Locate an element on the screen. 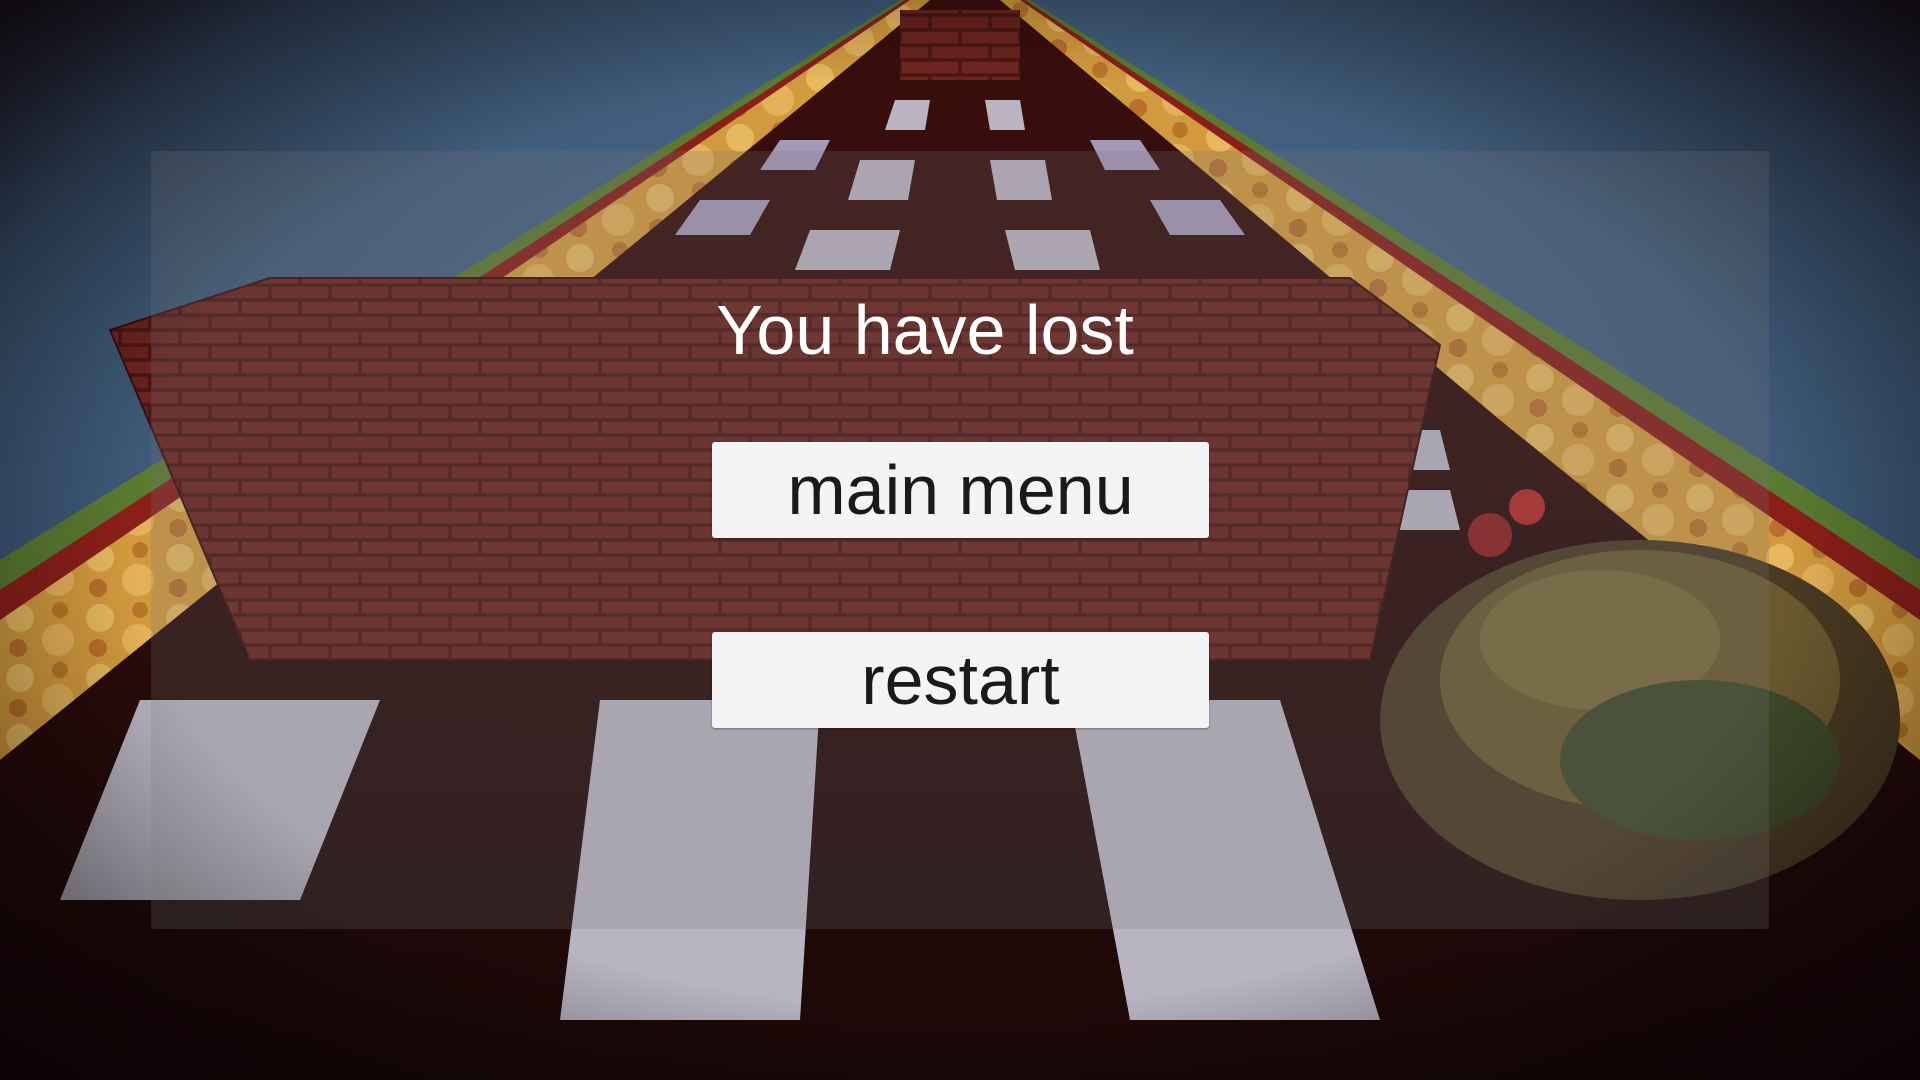  game-over-title: You have lost is located at coordinates (925, 330).